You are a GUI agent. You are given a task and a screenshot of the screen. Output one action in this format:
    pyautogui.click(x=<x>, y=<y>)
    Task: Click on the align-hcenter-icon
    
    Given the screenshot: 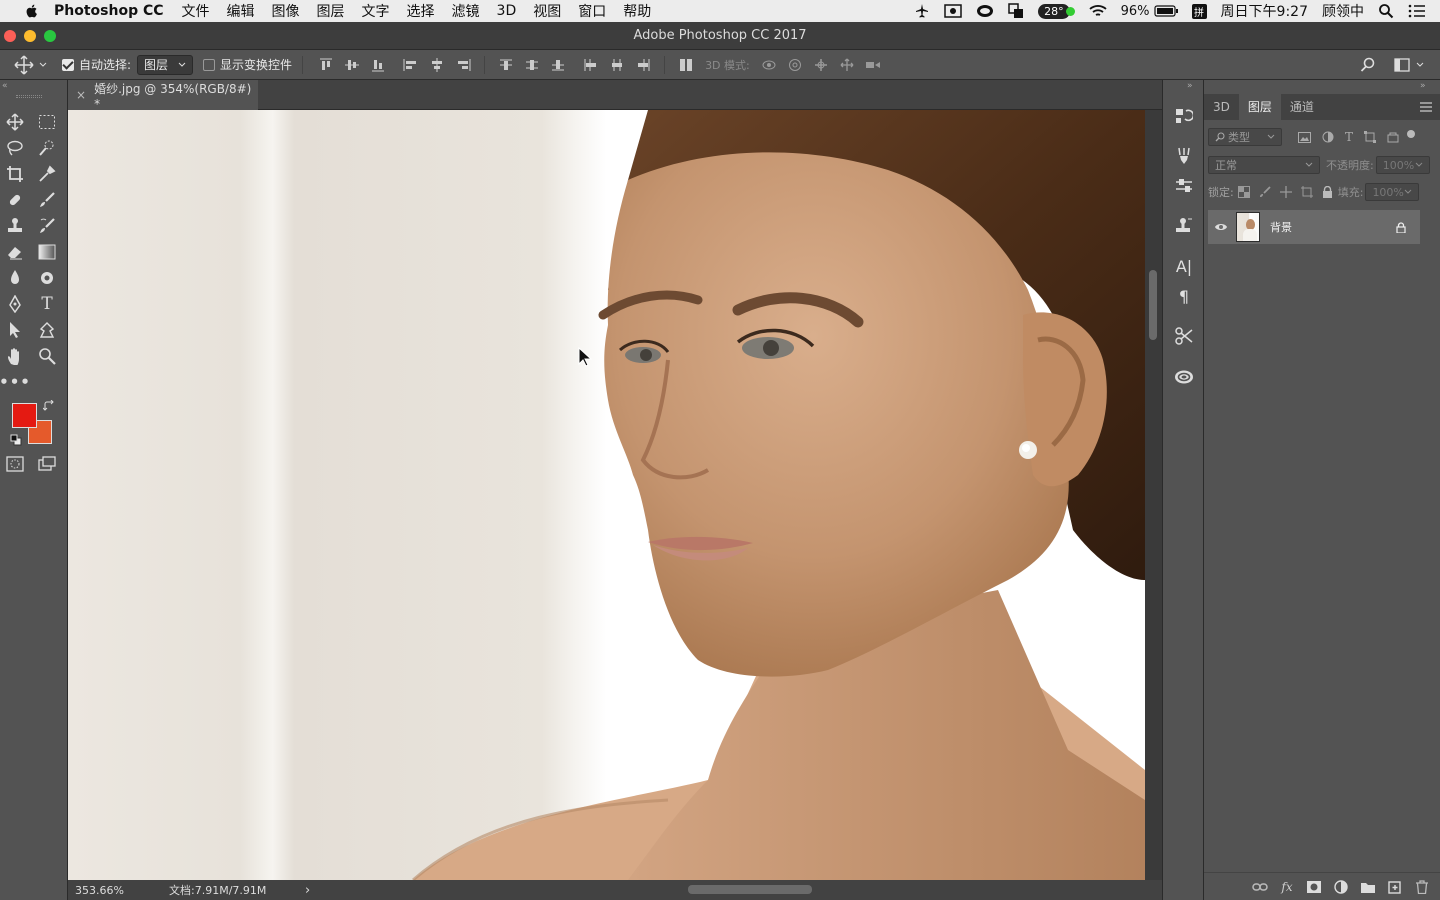 What is the action you would take?
    pyautogui.click(x=437, y=64)
    